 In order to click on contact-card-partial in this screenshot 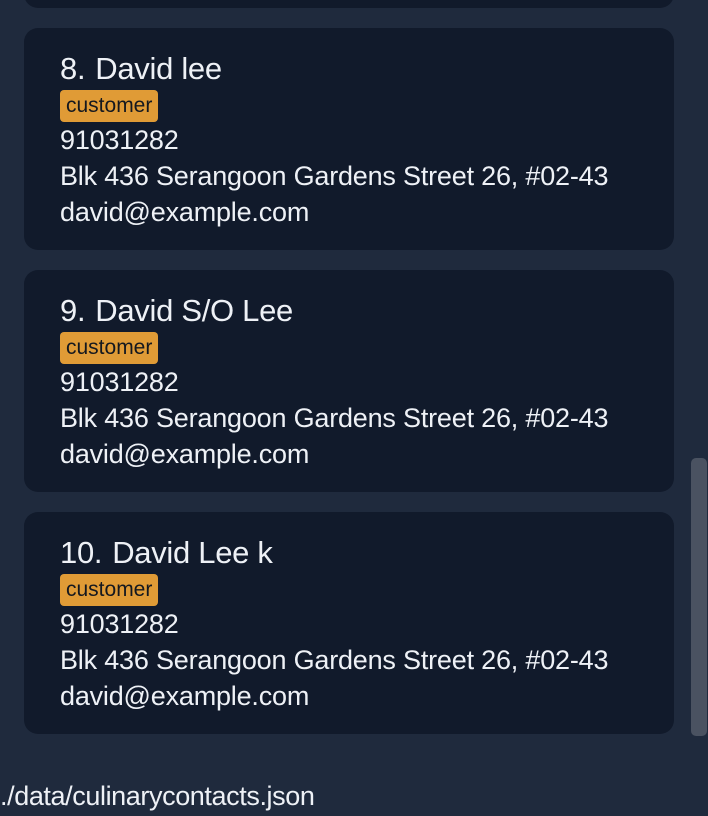, I will do `click(349, 4)`.